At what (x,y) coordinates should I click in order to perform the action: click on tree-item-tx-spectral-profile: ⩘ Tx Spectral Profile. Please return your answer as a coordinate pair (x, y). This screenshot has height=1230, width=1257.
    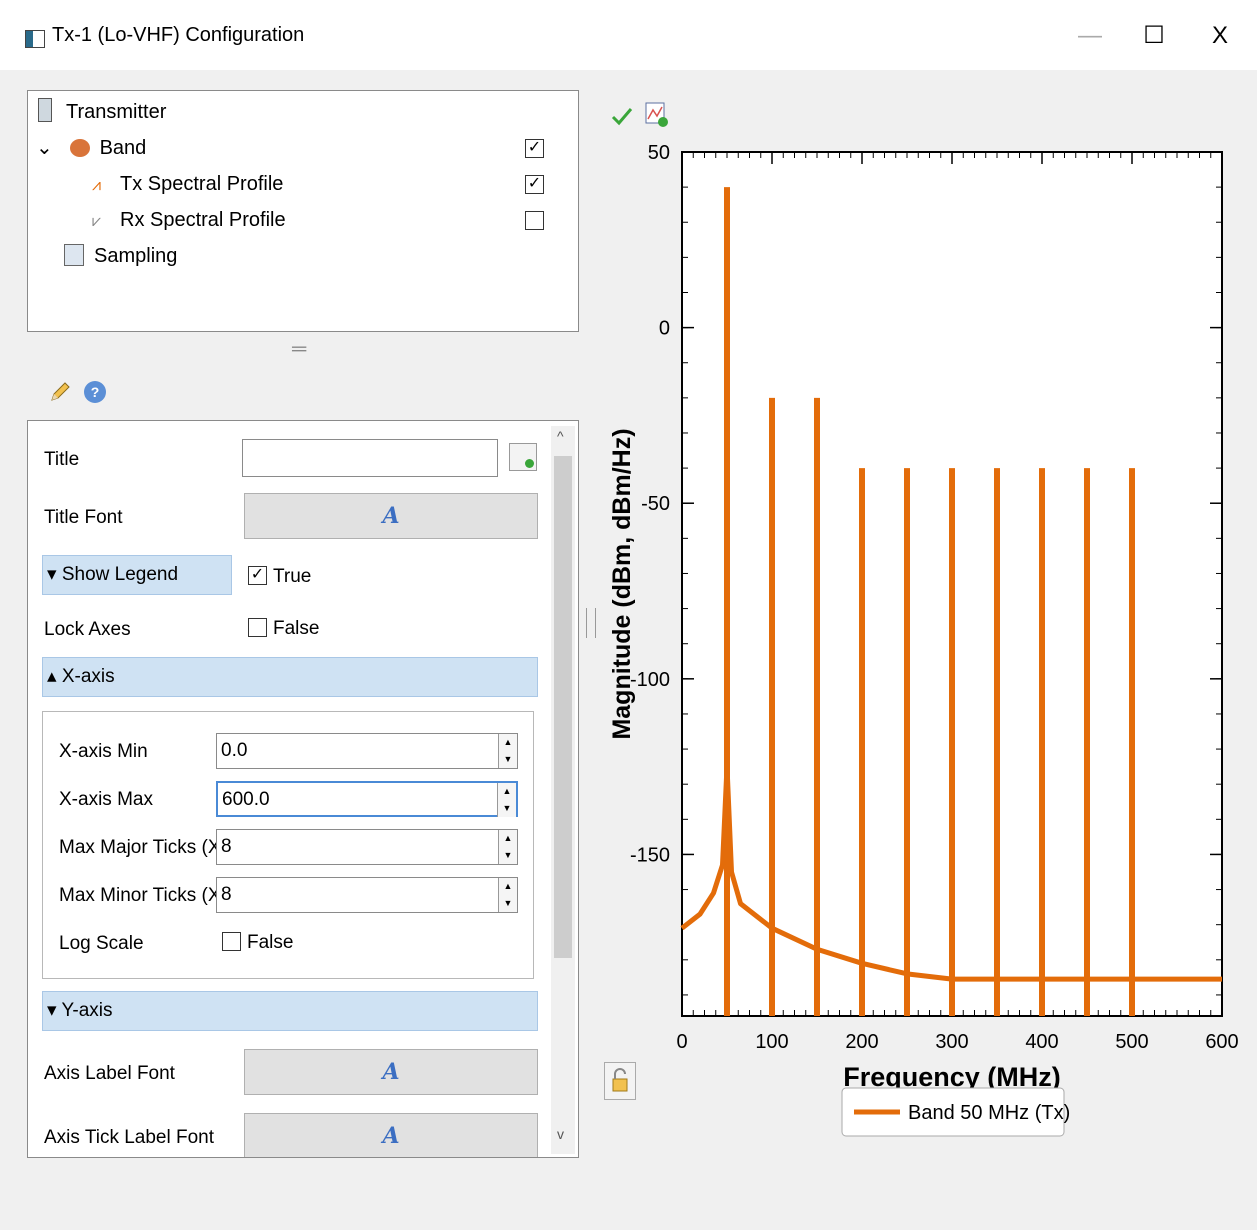
    Looking at the image, I should click on (187, 184).